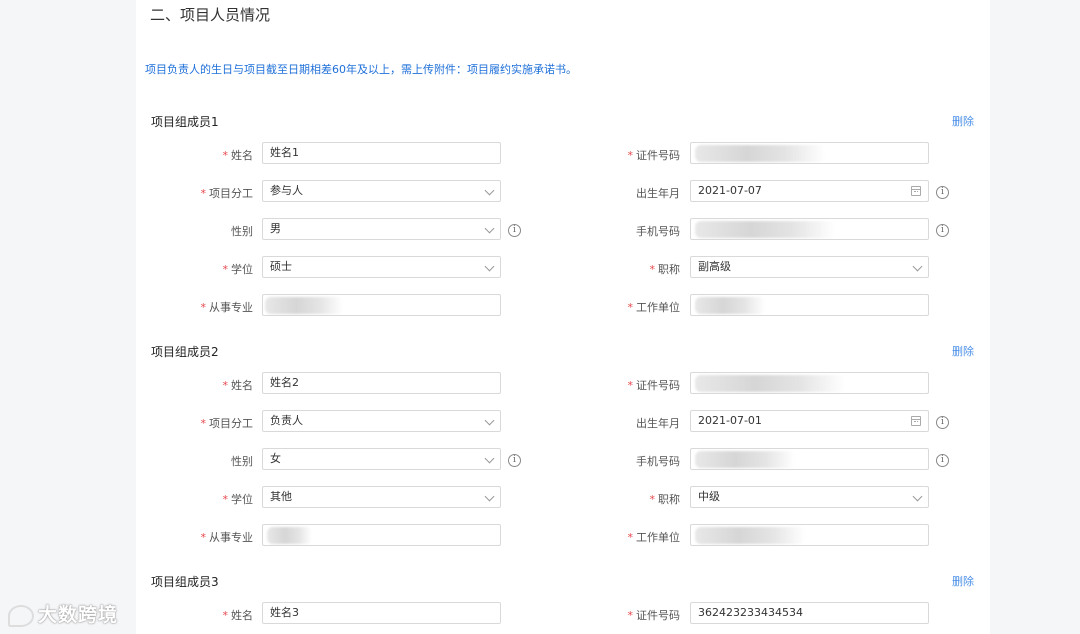 The width and height of the screenshot is (1080, 634). I want to click on birth-date-picker: 2021-07-01, so click(809, 421).